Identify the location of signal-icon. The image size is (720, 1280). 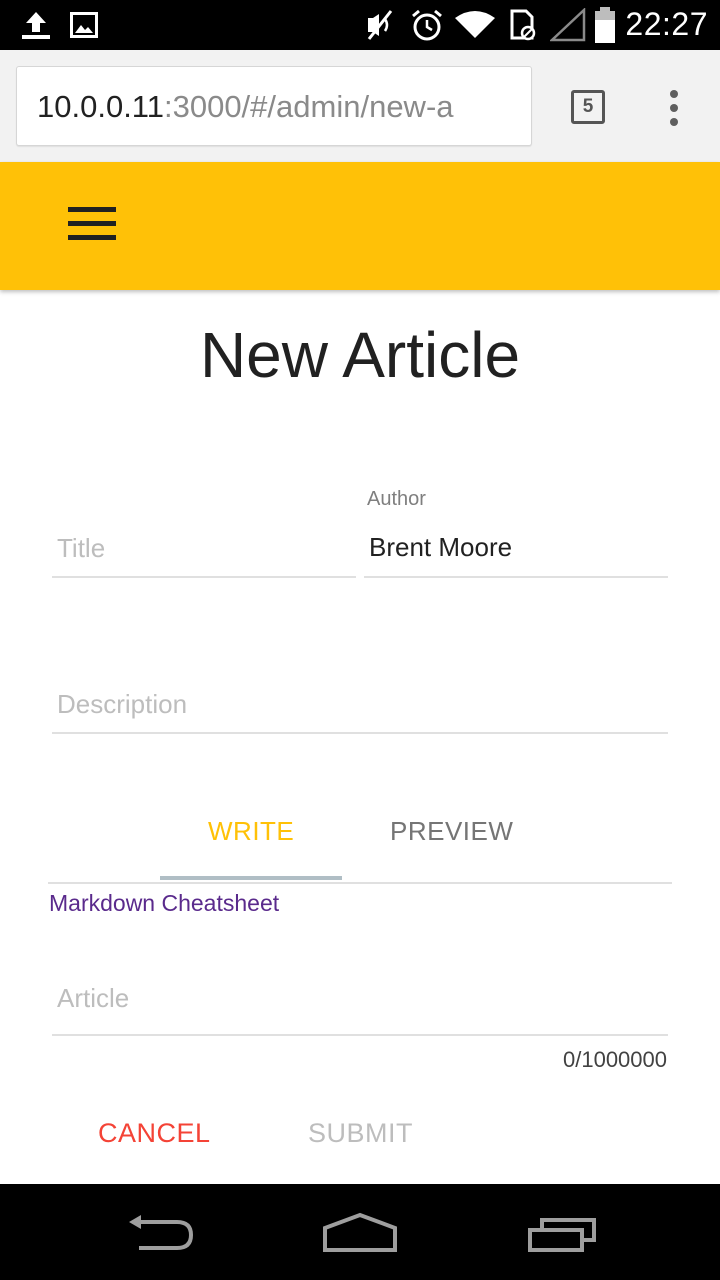
(568, 25).